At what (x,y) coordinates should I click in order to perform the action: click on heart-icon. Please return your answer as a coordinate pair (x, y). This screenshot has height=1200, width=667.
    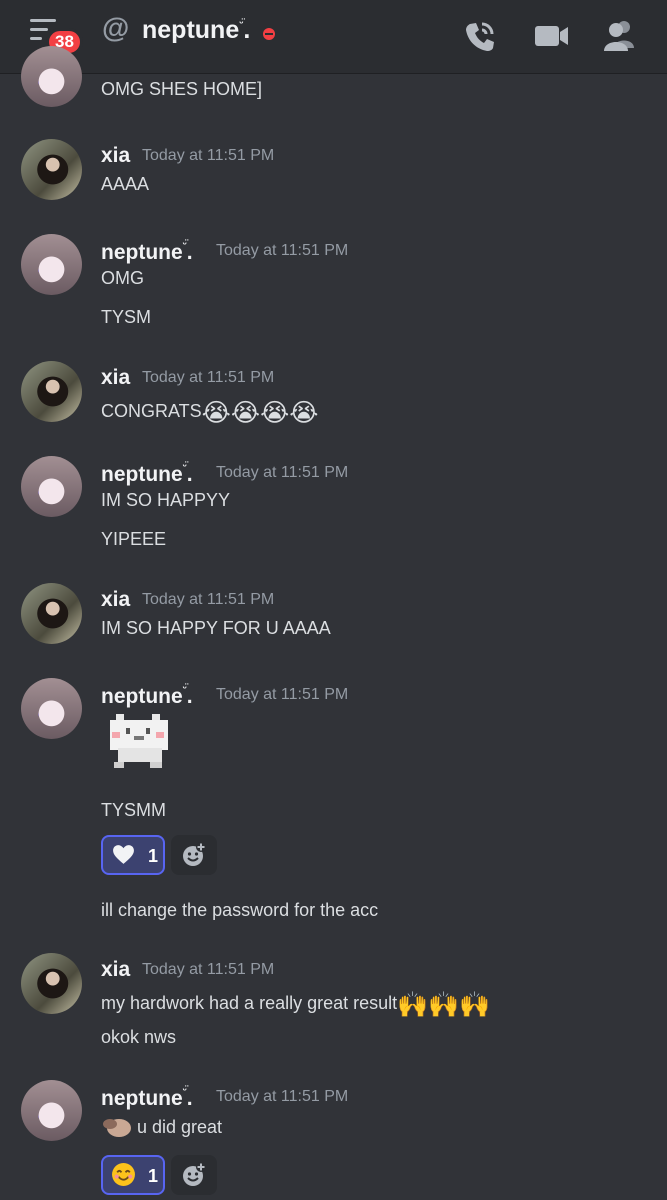
    Looking at the image, I should click on (123, 854).